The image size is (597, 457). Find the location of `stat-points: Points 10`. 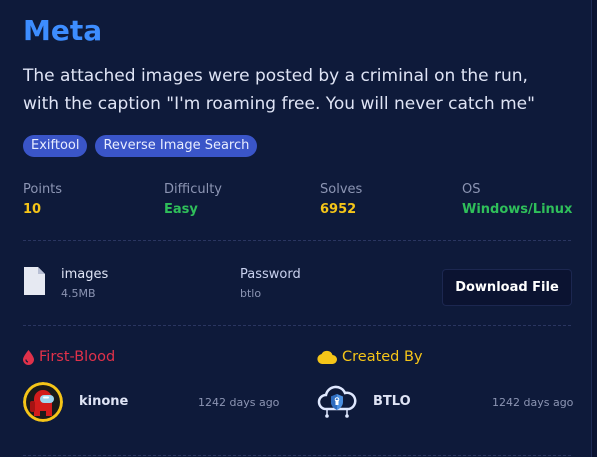

stat-points: Points 10 is located at coordinates (42, 199).